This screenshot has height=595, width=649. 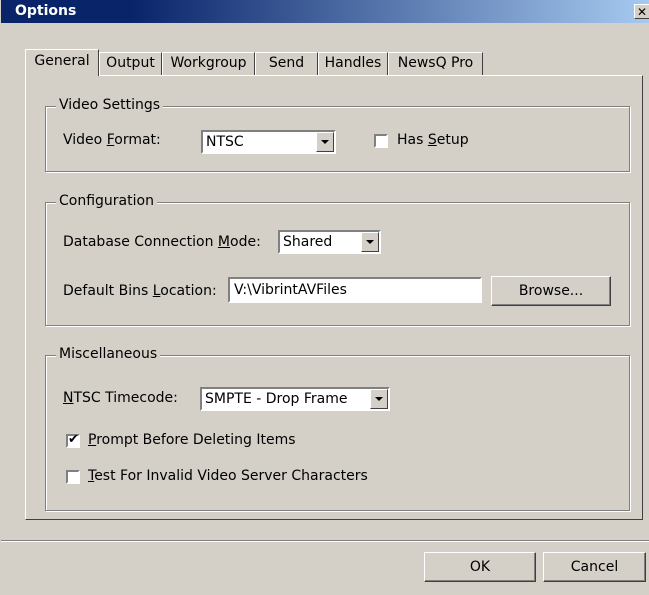 What do you see at coordinates (290, 290) in the screenshot?
I see `default-bins-location-value: V:\VibrintAVFiles` at bounding box center [290, 290].